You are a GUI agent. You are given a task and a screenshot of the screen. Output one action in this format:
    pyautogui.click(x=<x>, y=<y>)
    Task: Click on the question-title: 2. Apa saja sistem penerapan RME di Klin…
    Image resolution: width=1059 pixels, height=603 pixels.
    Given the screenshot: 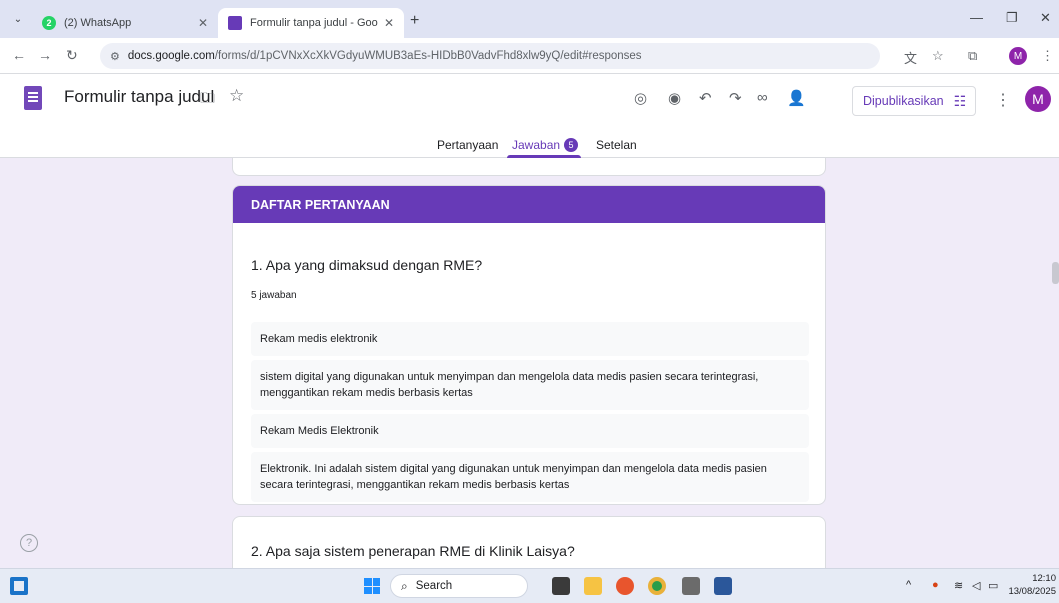 What is the action you would take?
    pyautogui.click(x=413, y=551)
    